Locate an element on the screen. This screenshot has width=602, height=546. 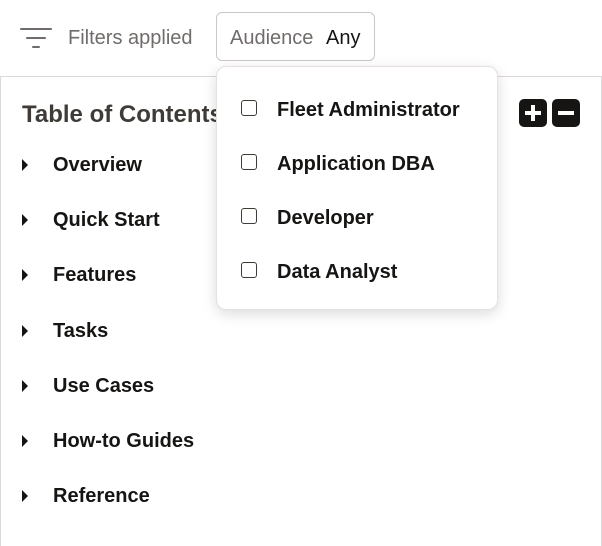
audience-option-label: Fleet Administrator is located at coordinates (368, 110).